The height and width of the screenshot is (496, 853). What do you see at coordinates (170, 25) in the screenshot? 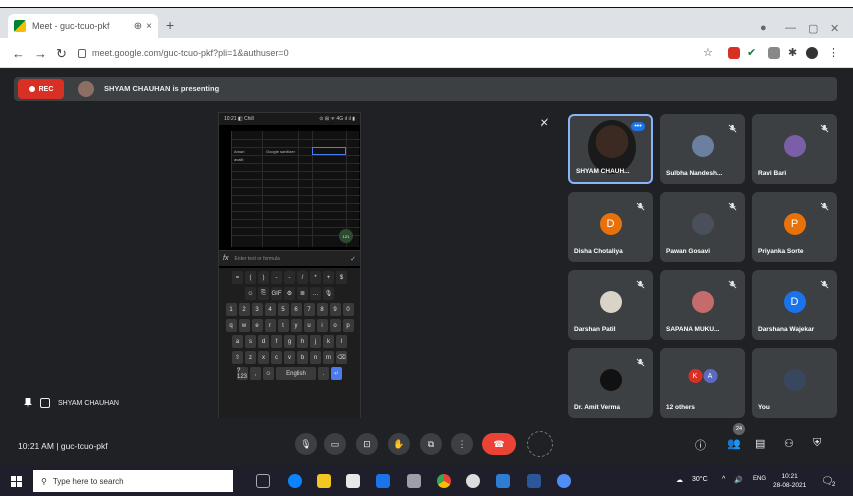
I see `new-tab-button: +` at bounding box center [170, 25].